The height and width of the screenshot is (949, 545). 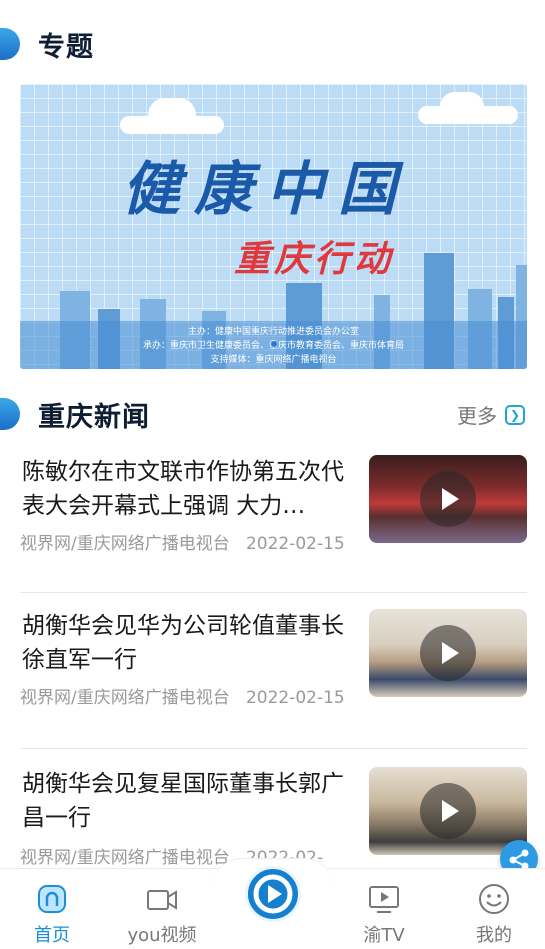 I want to click on more-news-link: 更多 ❯, so click(x=491, y=414).